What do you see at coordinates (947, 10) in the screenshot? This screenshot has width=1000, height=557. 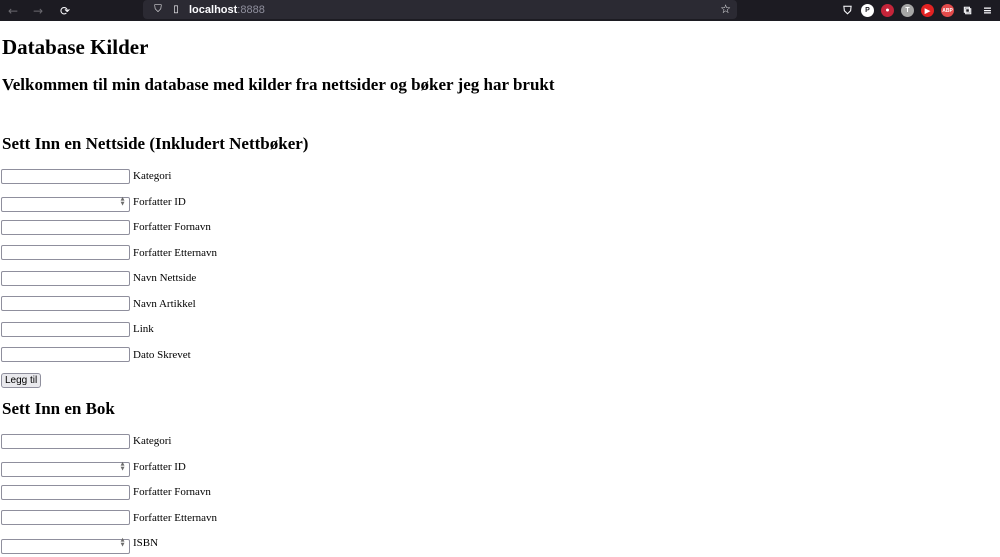 I see `adblock-icon: ABP` at bounding box center [947, 10].